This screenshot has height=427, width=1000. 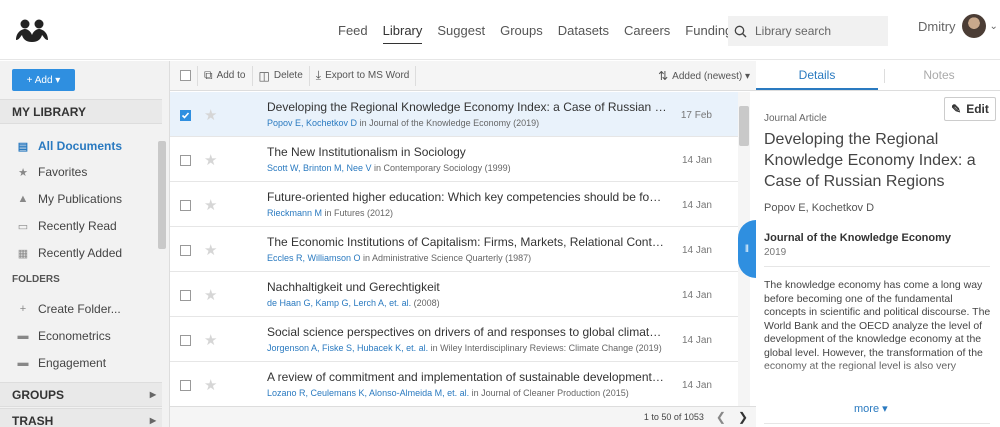 I want to click on folder-item-econometrics: ▬ Econometrics, so click(x=79, y=336).